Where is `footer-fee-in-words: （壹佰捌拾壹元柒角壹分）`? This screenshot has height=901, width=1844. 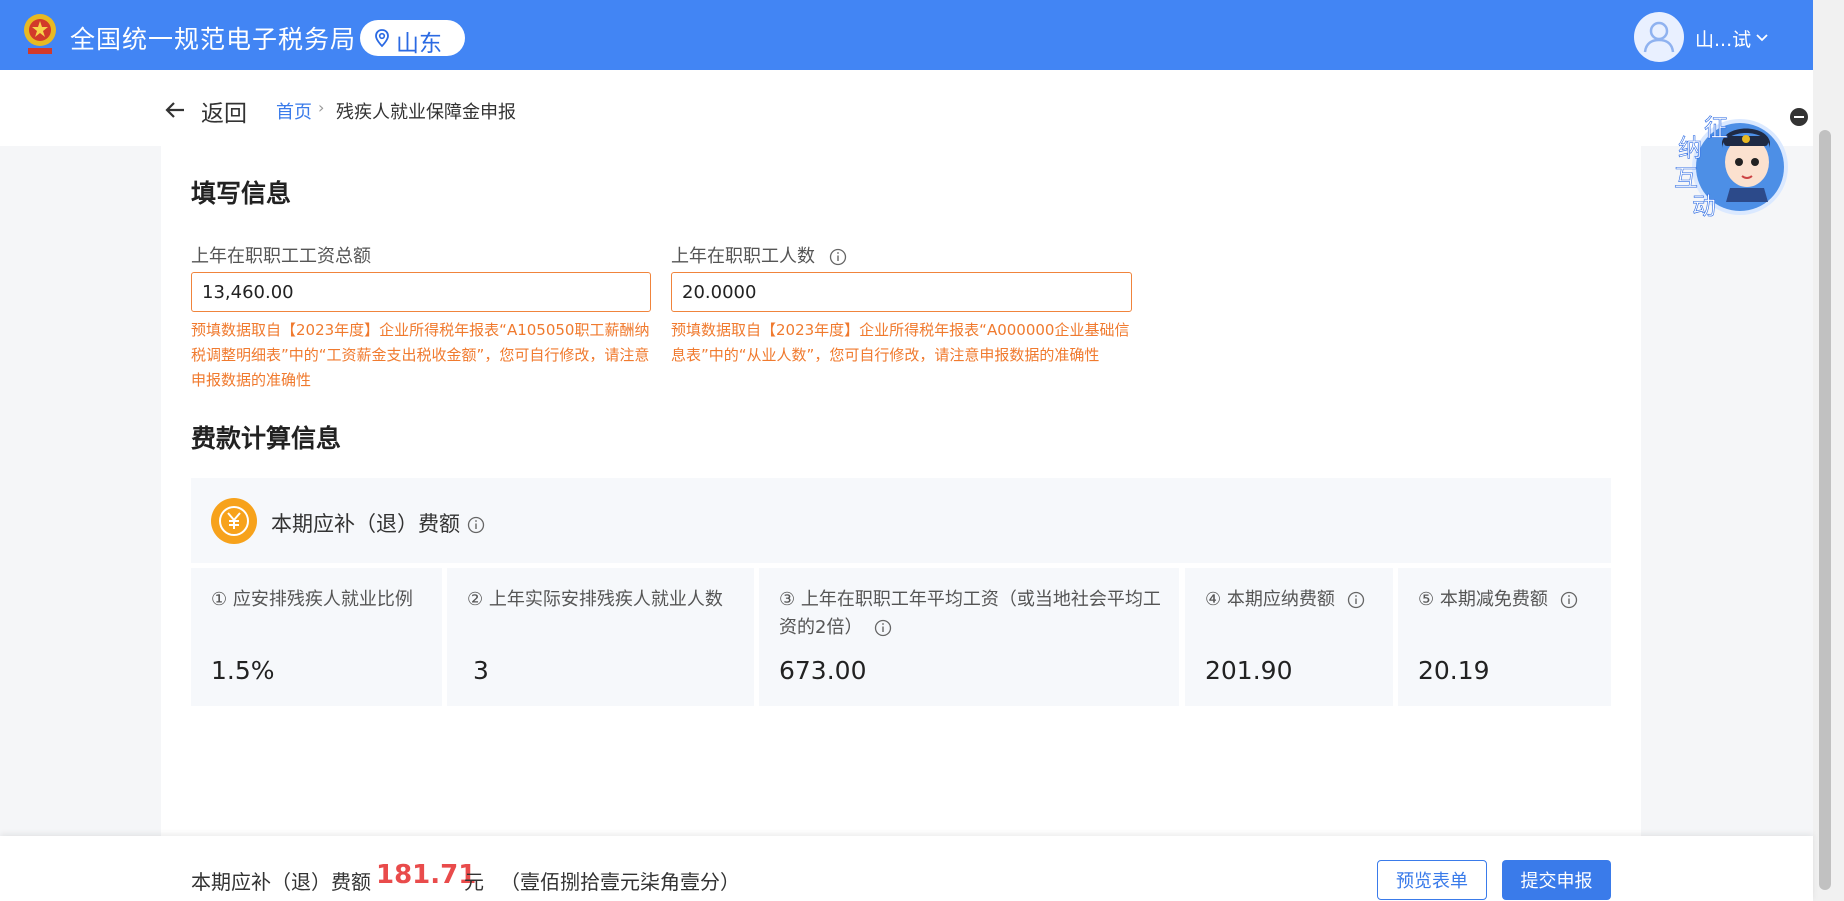
footer-fee-in-words: （壹佰捌拾壹元柒角壹分） is located at coordinates (620, 882).